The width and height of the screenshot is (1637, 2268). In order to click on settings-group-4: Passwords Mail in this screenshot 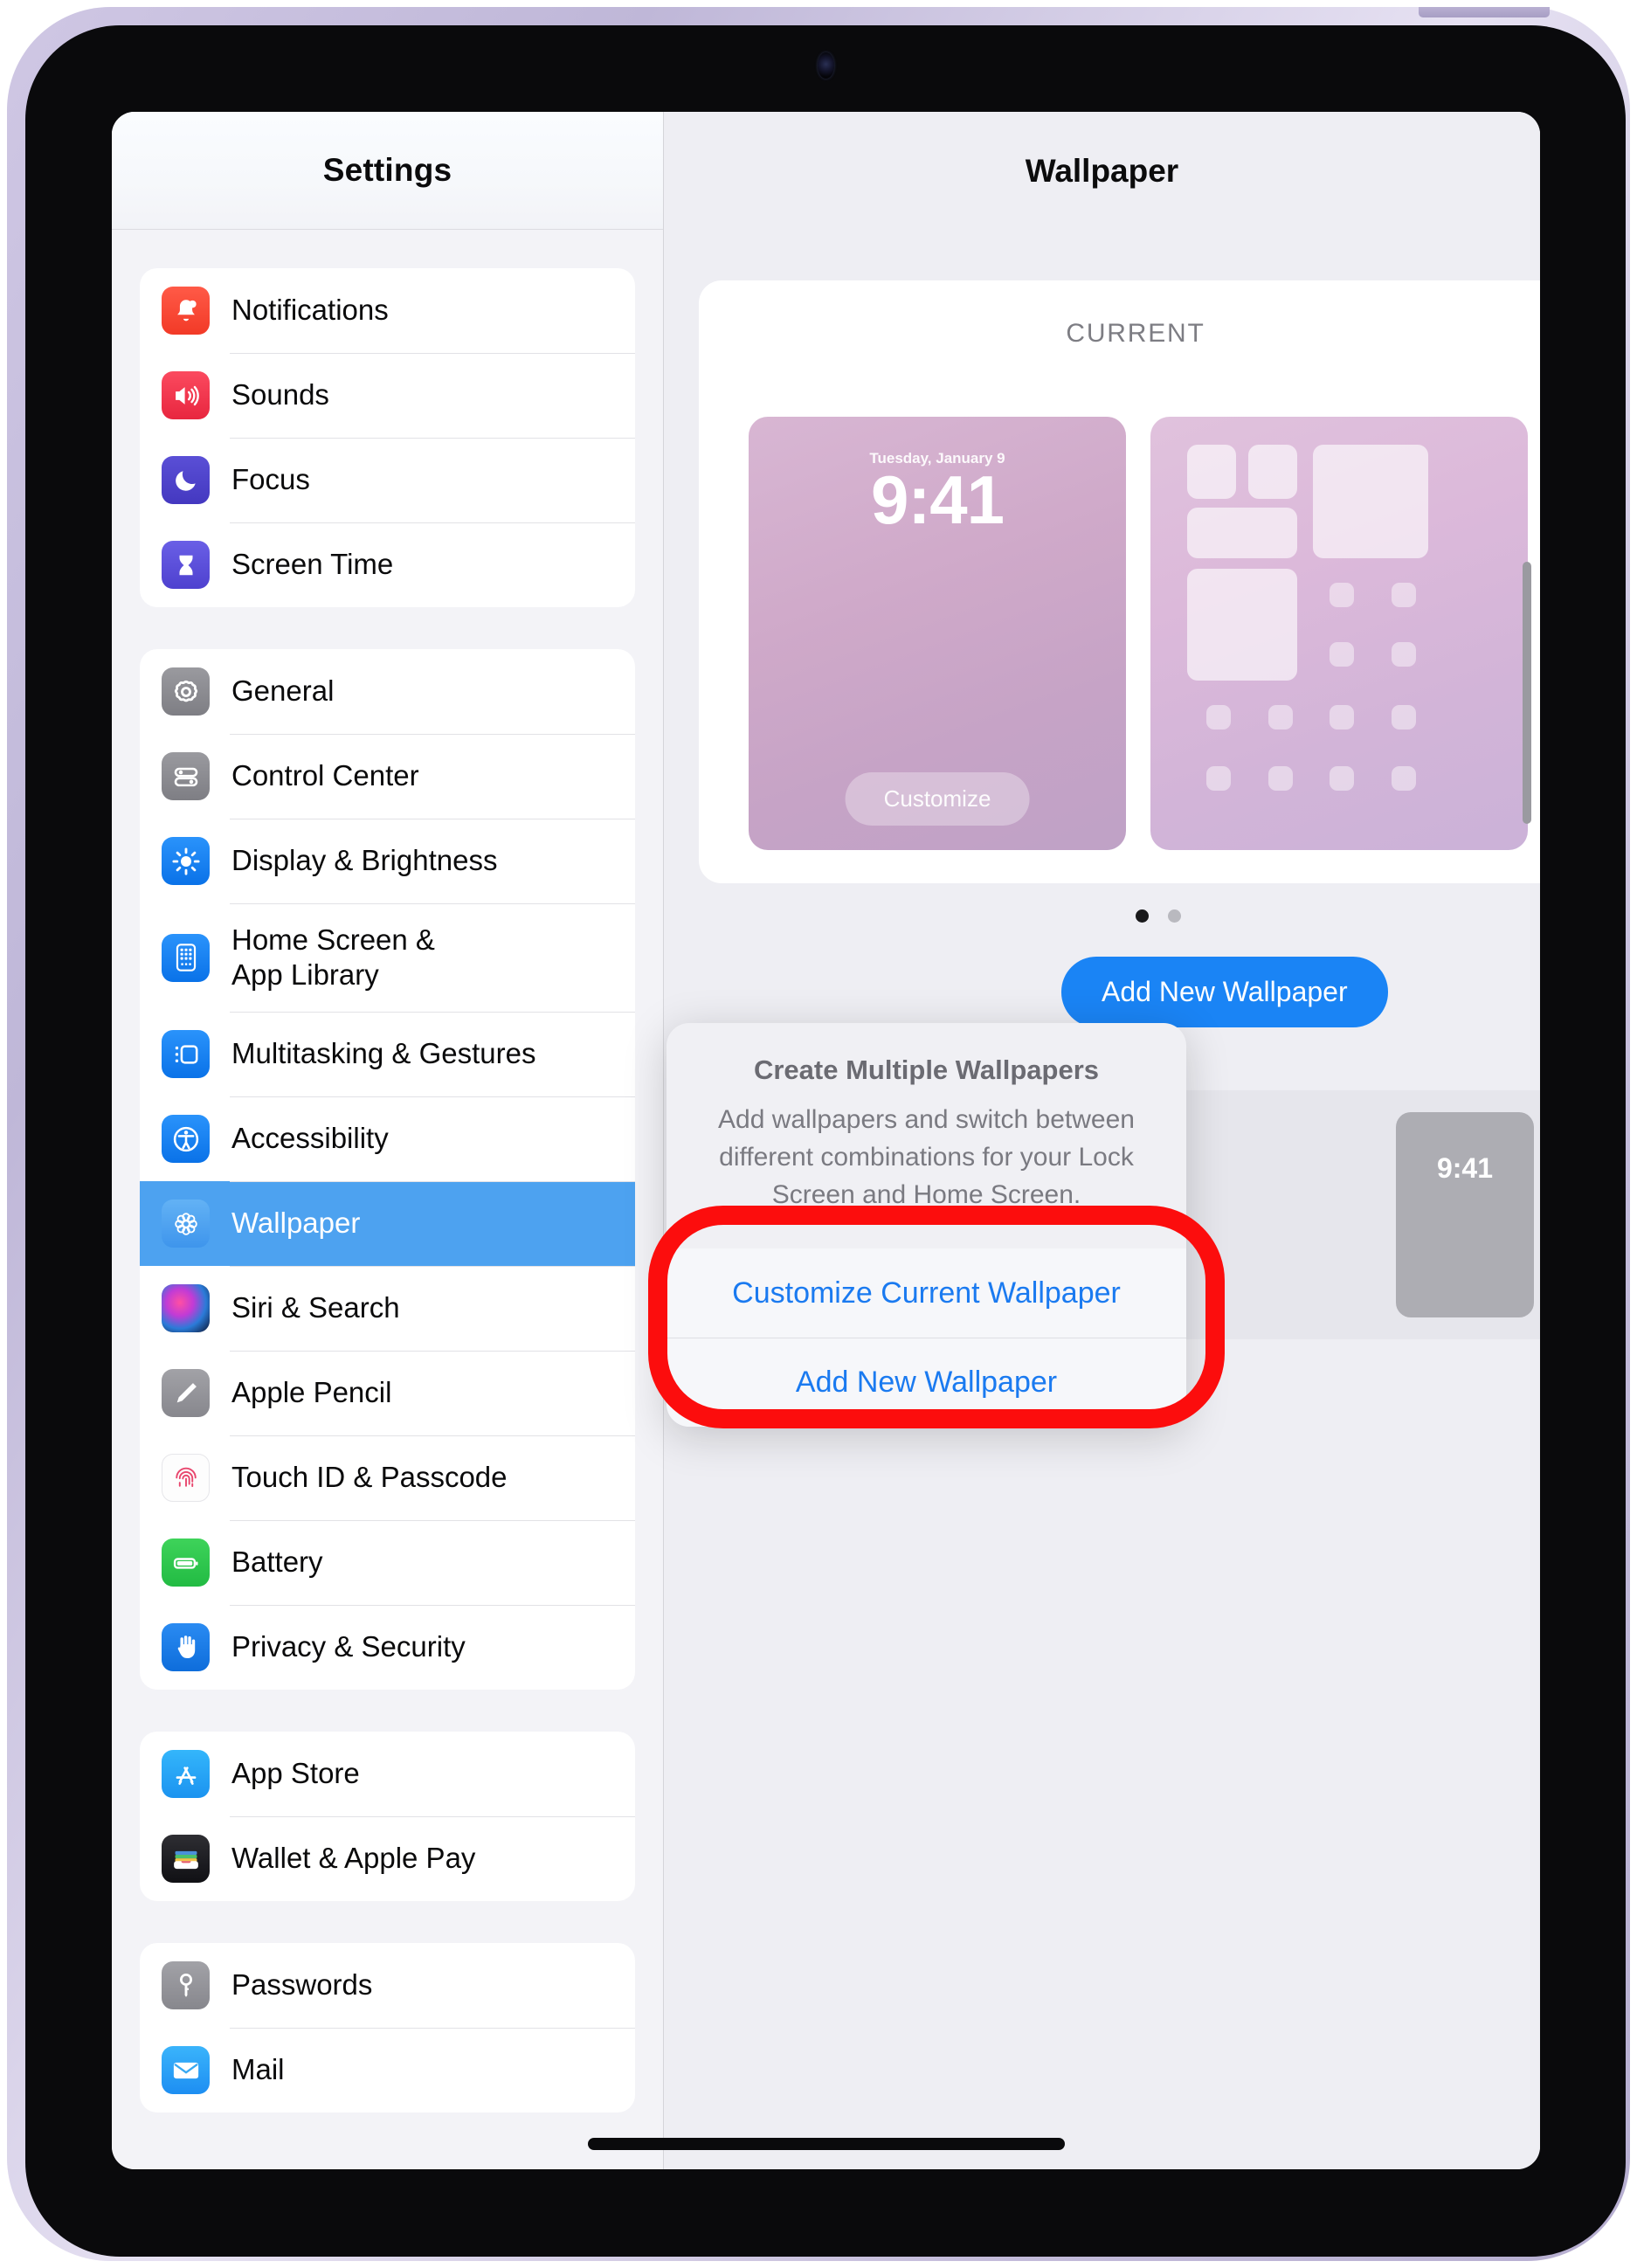, I will do `click(387, 2028)`.